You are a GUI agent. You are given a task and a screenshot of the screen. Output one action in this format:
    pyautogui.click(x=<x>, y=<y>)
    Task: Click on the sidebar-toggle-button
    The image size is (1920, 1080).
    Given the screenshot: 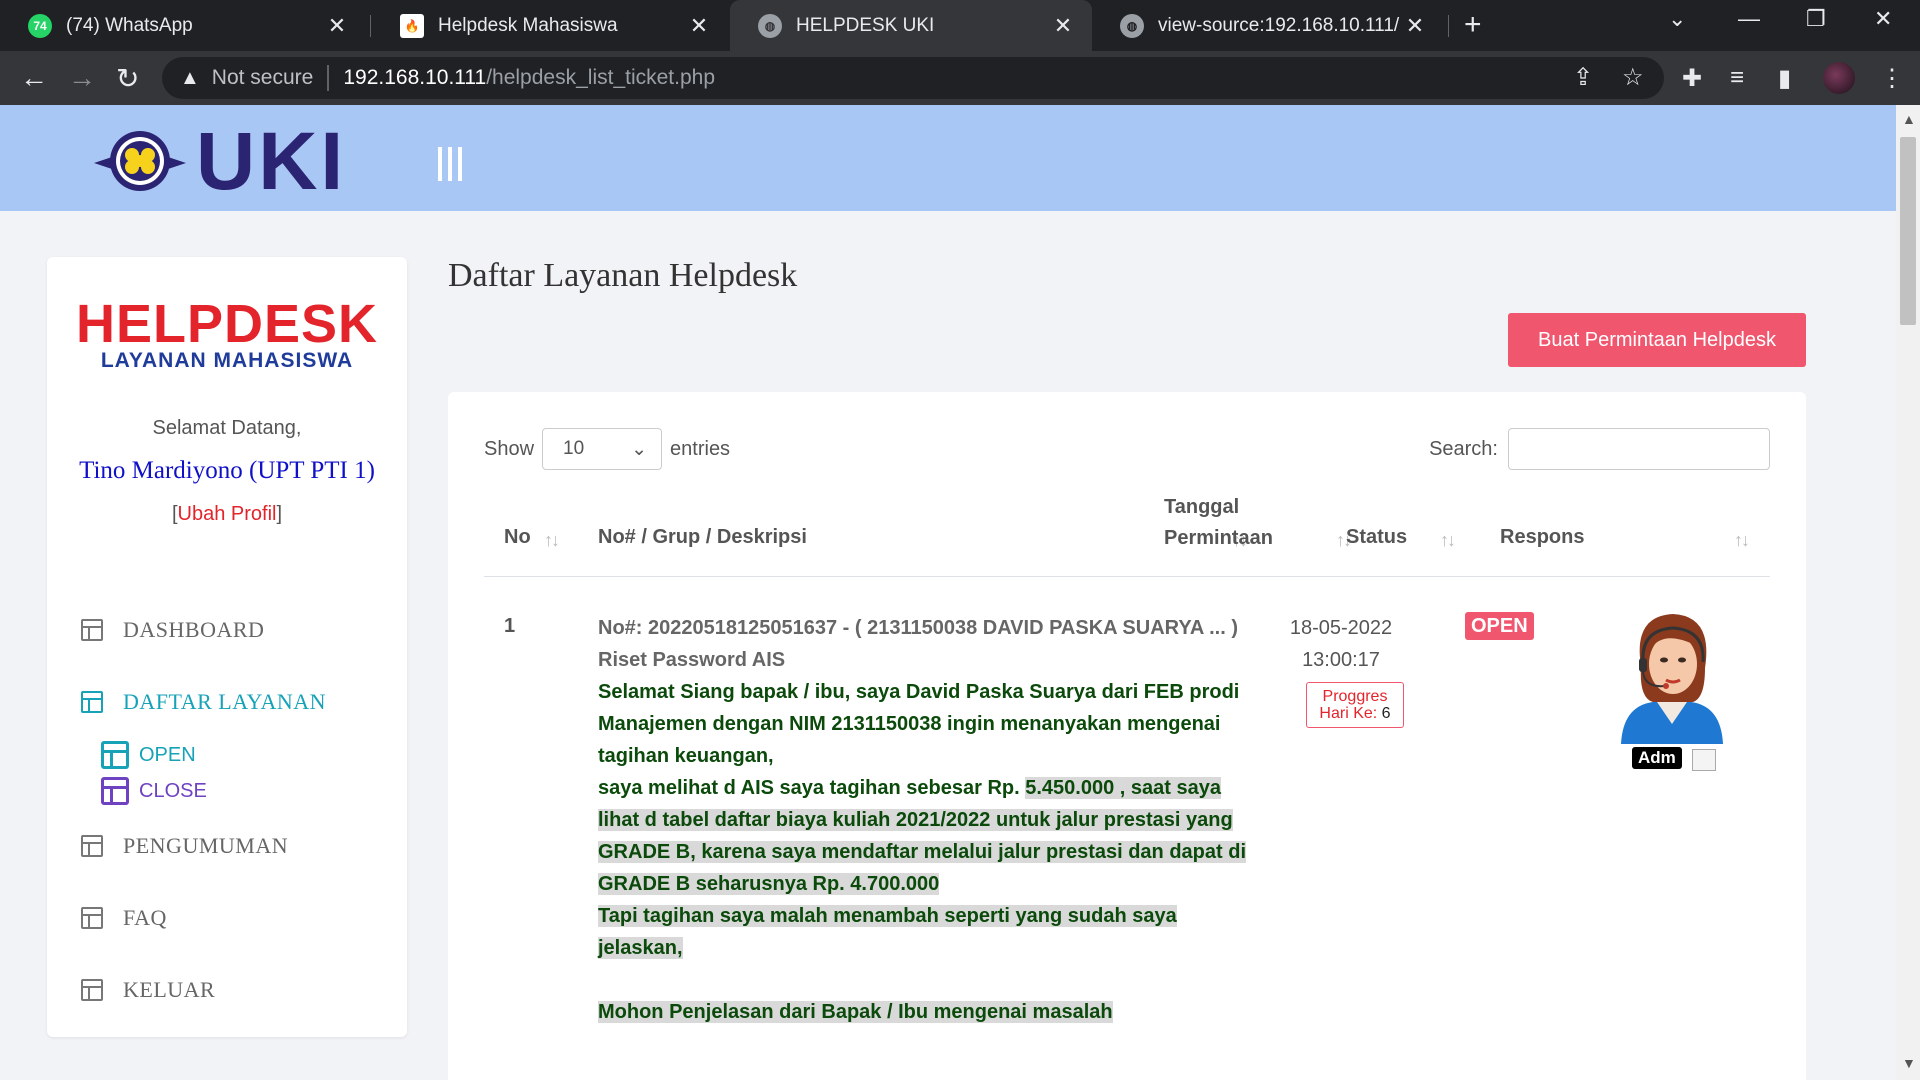 What is the action you would take?
    pyautogui.click(x=450, y=164)
    